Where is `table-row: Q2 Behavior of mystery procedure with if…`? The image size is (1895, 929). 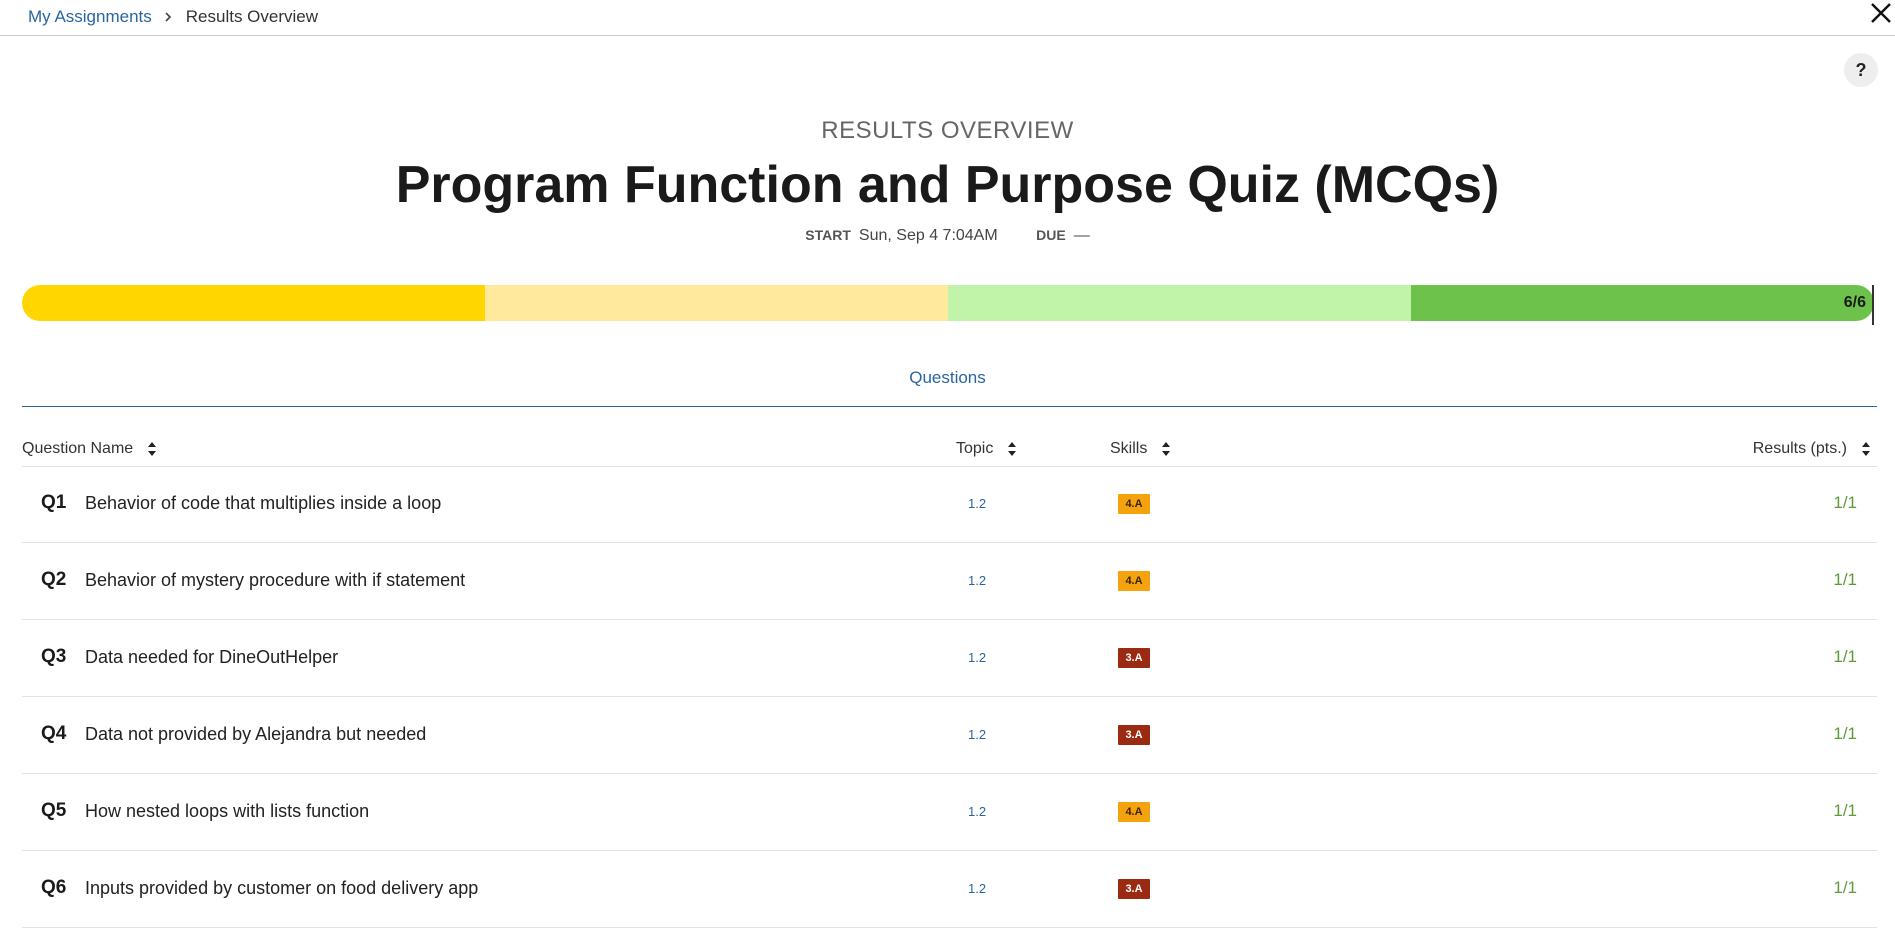
table-row: Q2 Behavior of mystery procedure with if… is located at coordinates (949, 581).